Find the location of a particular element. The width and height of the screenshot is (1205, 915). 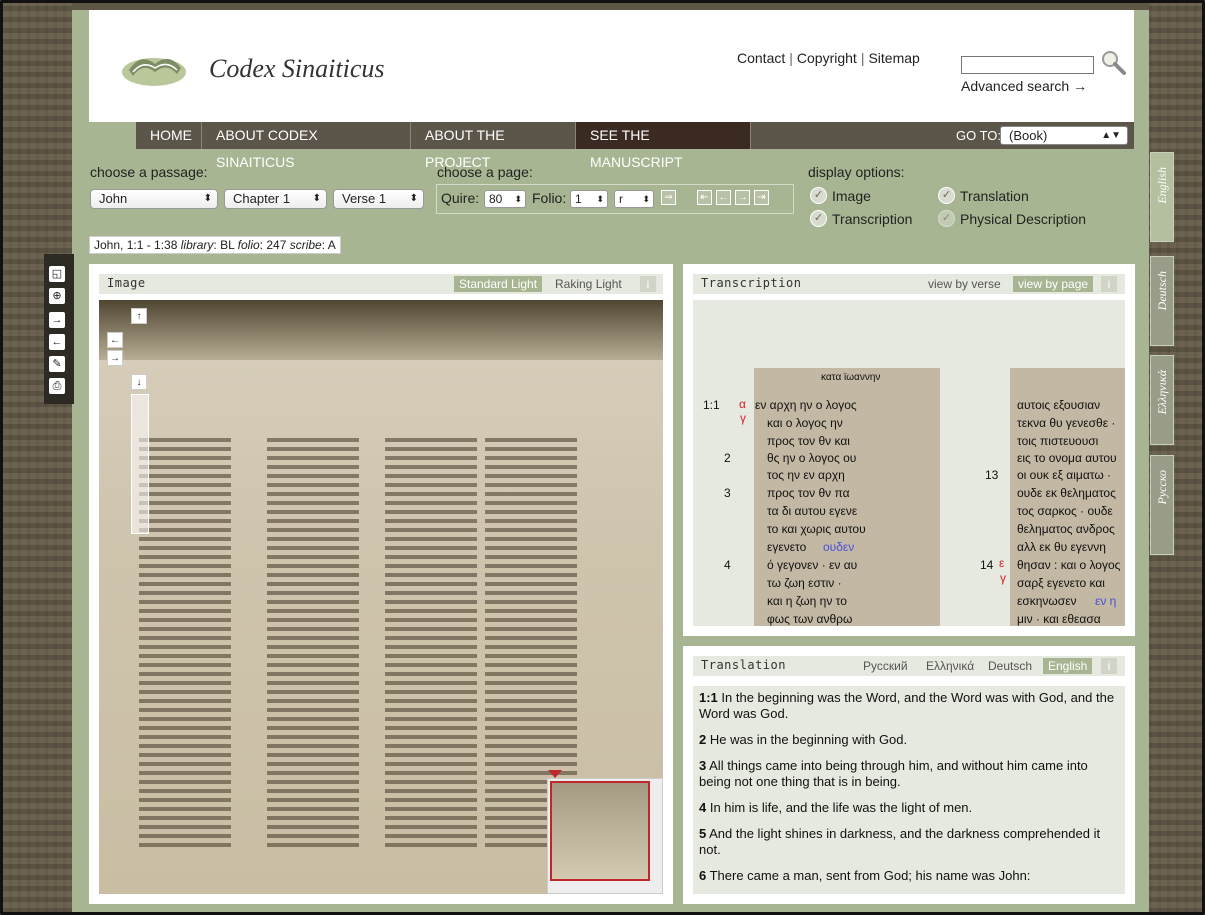

pan-down-icon: ↓ is located at coordinates (139, 382).